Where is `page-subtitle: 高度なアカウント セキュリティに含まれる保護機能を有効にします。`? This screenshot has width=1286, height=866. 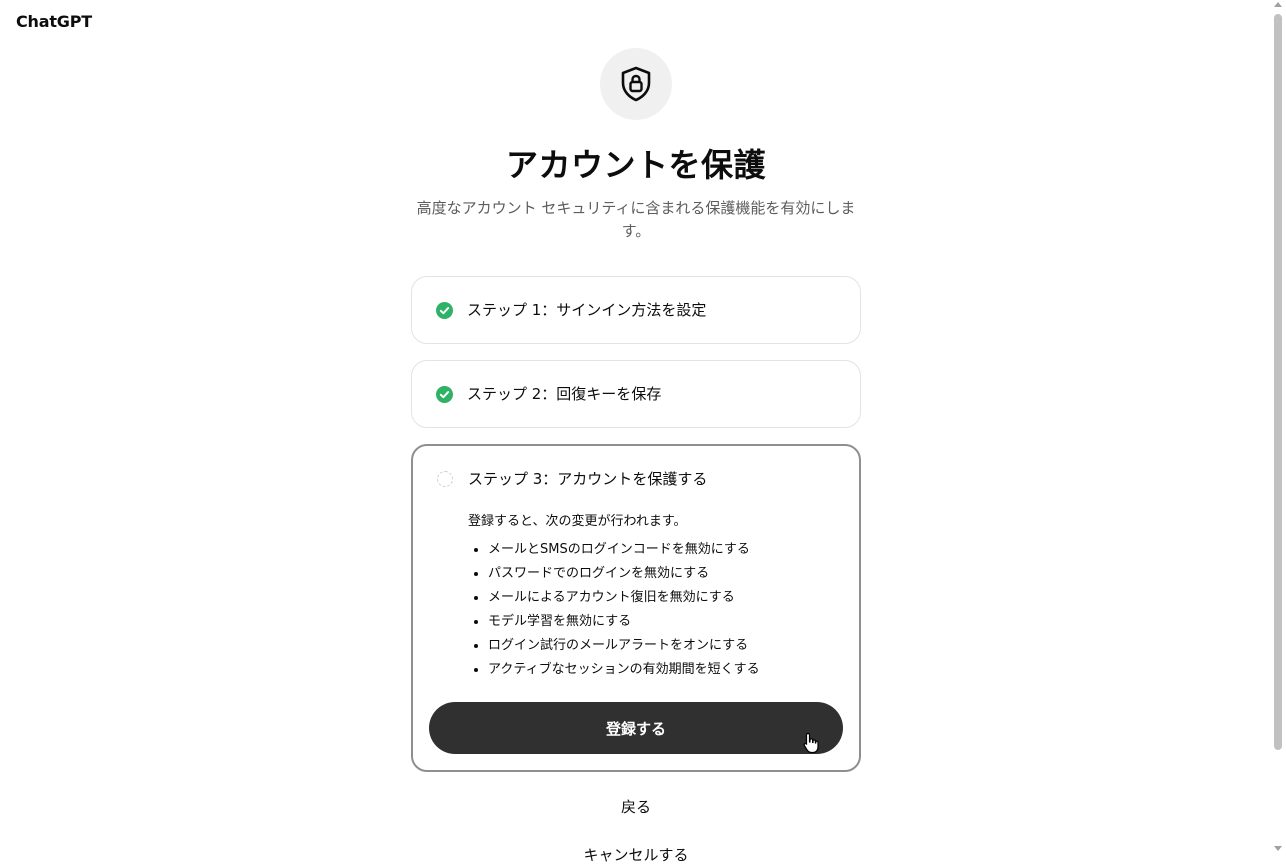
page-subtitle: 高度なアカウント セキュリティに含まれる保護機能を有効にします。 is located at coordinates (636, 219).